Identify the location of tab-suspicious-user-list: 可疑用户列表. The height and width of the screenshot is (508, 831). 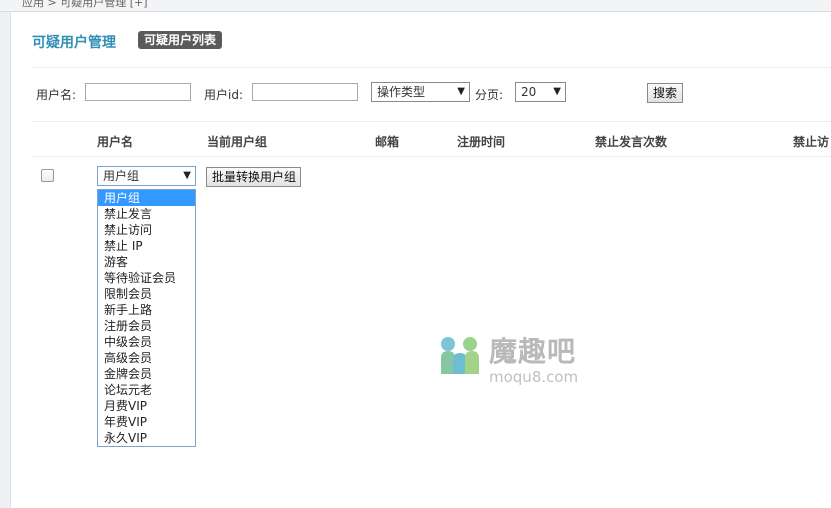
(180, 40).